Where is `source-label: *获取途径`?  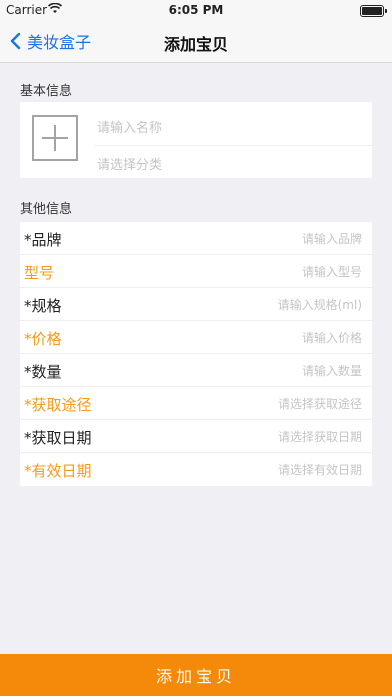
source-label: *获取途径 is located at coordinates (58, 405).